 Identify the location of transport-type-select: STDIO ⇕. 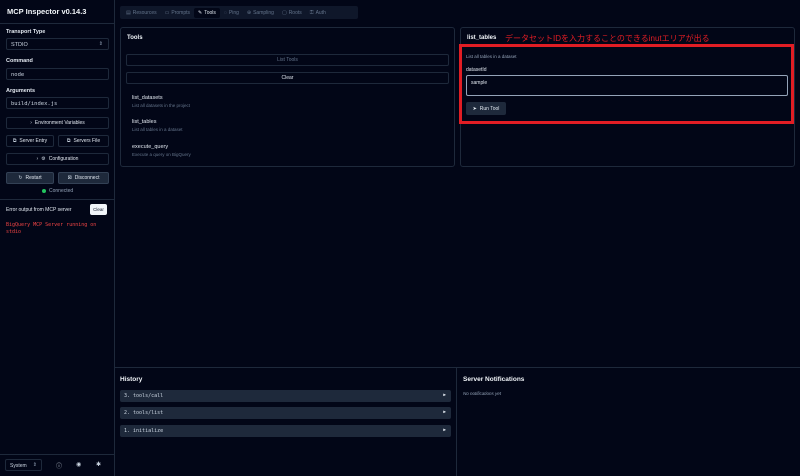
(57, 44).